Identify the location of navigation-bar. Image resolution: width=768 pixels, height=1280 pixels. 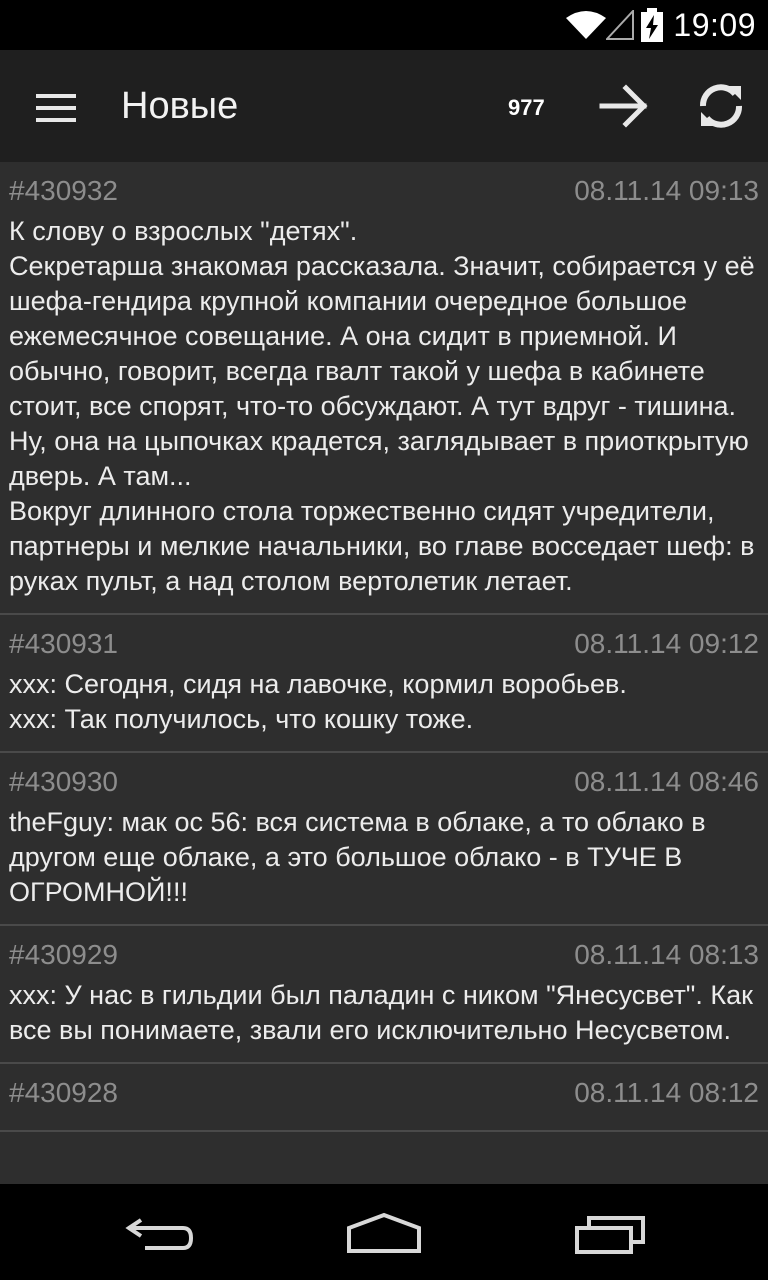
(384, 1232).